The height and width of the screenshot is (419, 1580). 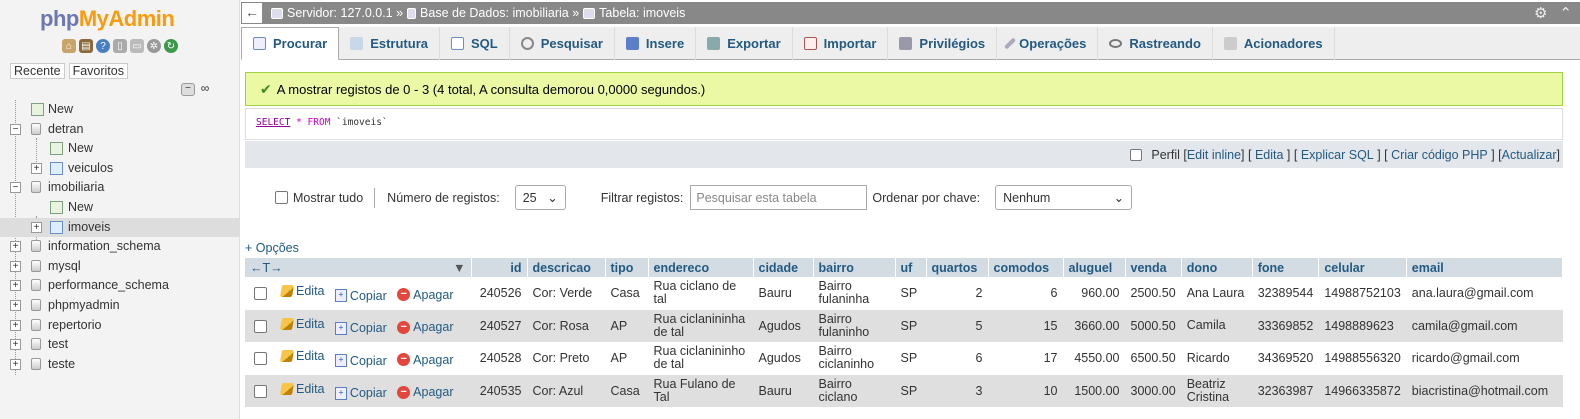 I want to click on col-tipo: tipo, so click(x=627, y=267).